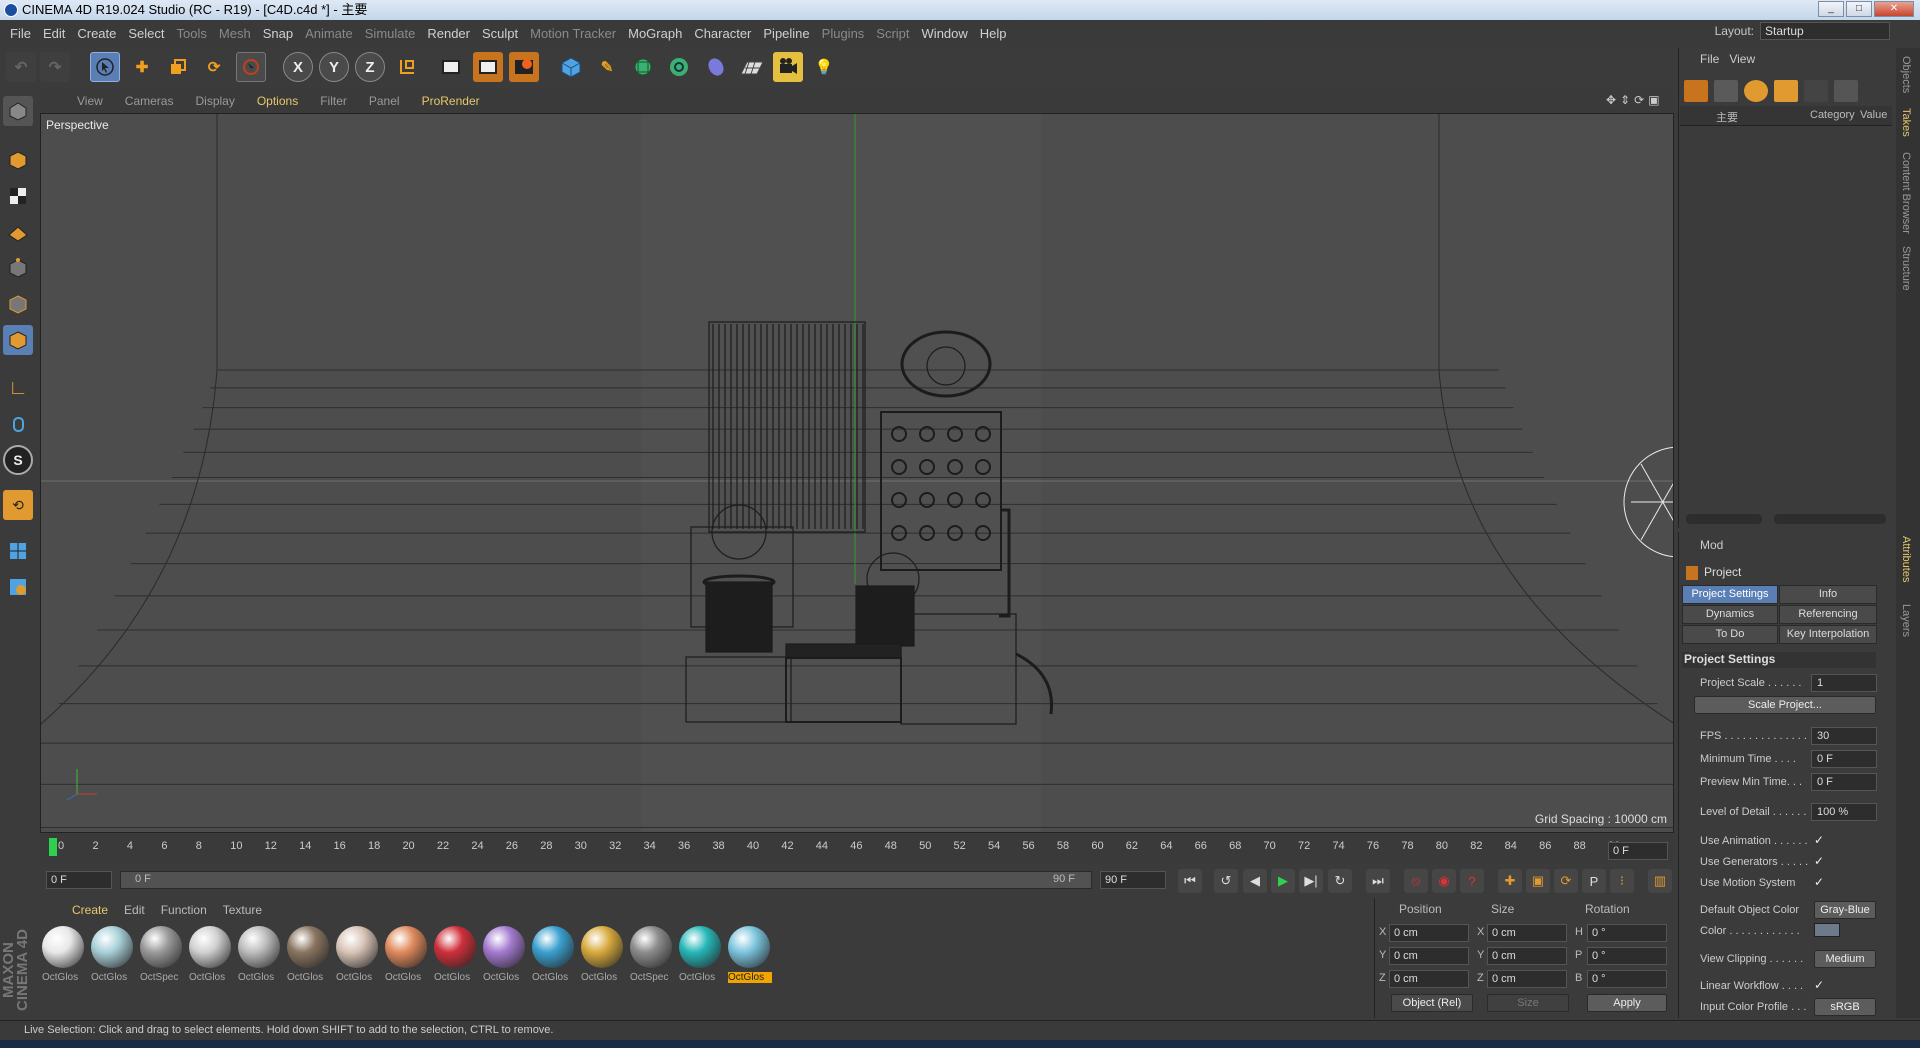  Describe the element at coordinates (1527, 956) in the screenshot. I see `size-y-field: 0 cm` at that location.